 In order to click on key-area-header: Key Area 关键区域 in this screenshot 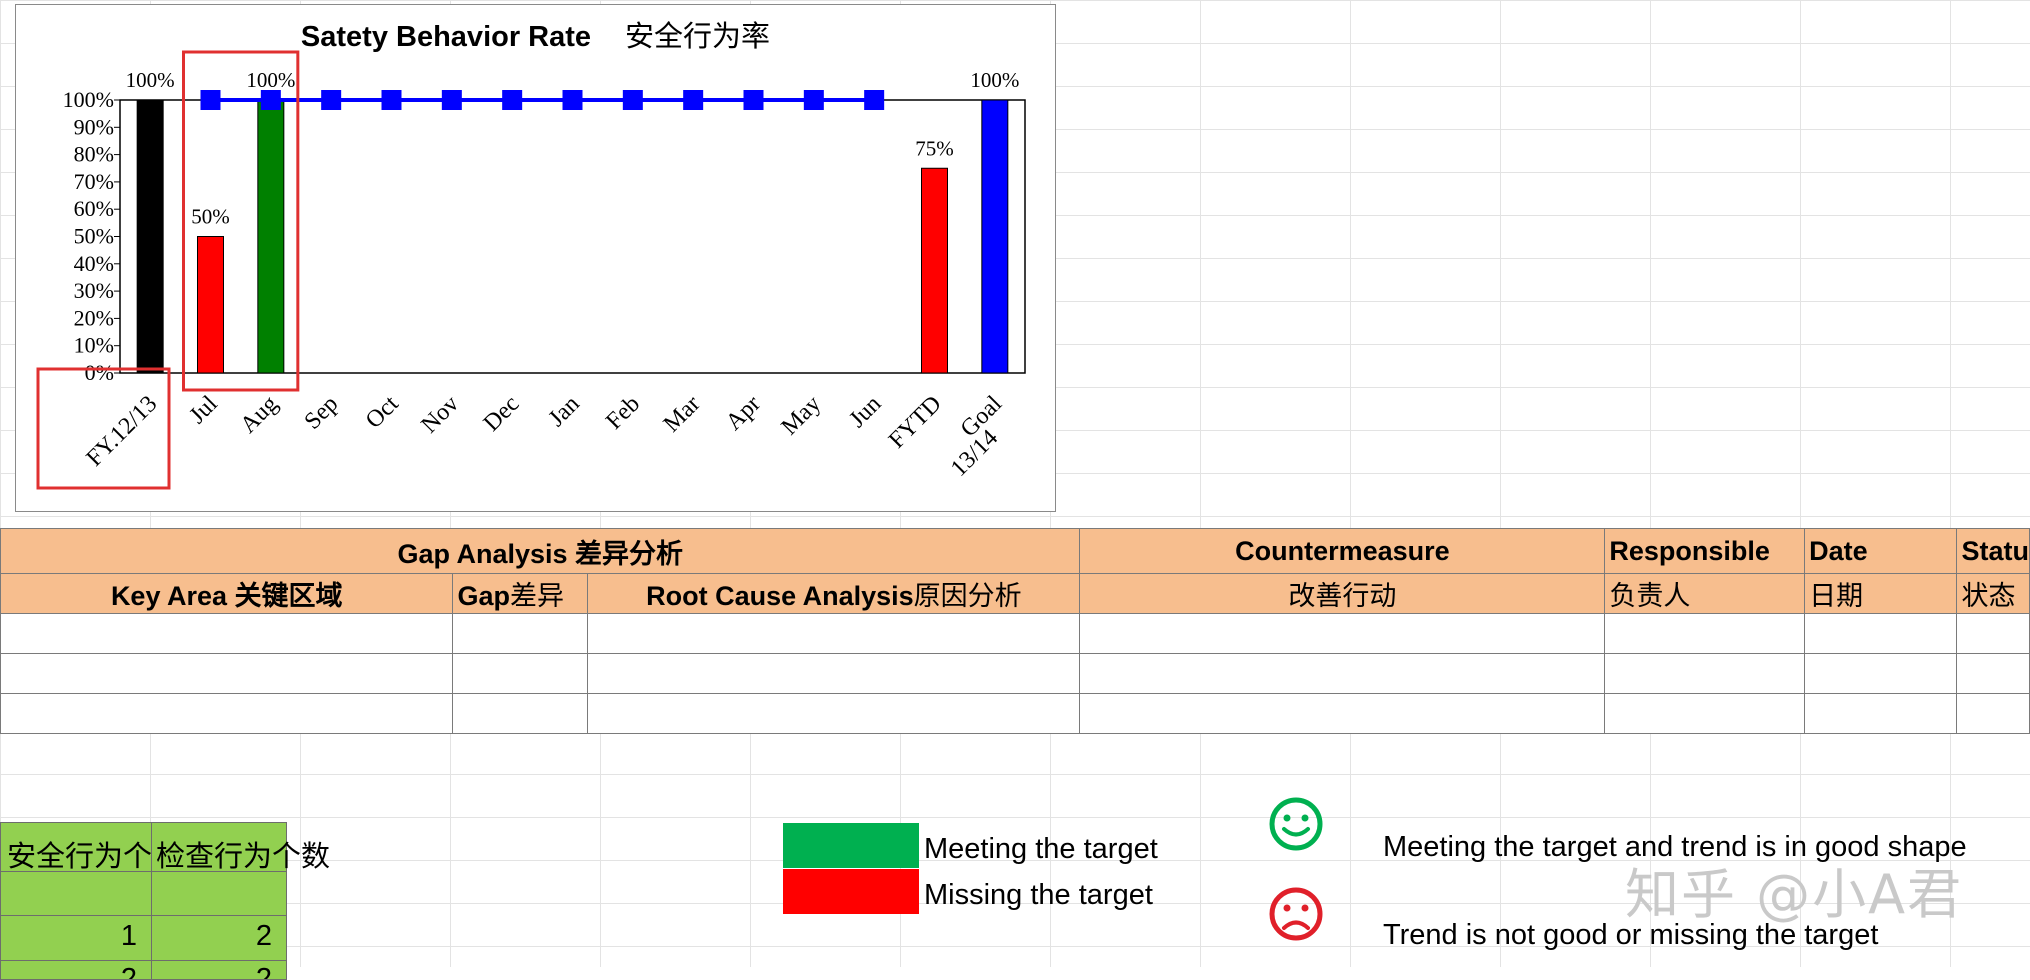, I will do `click(227, 593)`.